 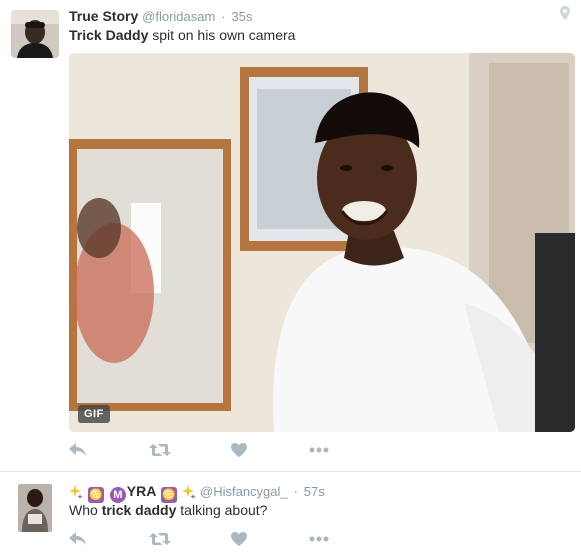 I want to click on display-name: YRA, so click(x=142, y=491).